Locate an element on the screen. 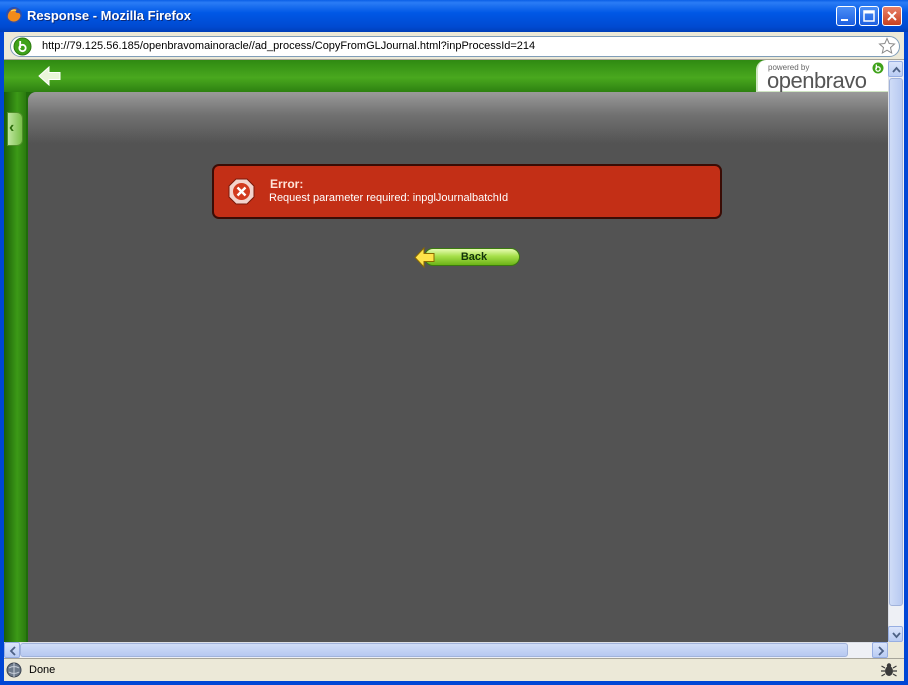 Image resolution: width=908 pixels, height=685 pixels. logo-text: openbravo is located at coordinates (817, 80).